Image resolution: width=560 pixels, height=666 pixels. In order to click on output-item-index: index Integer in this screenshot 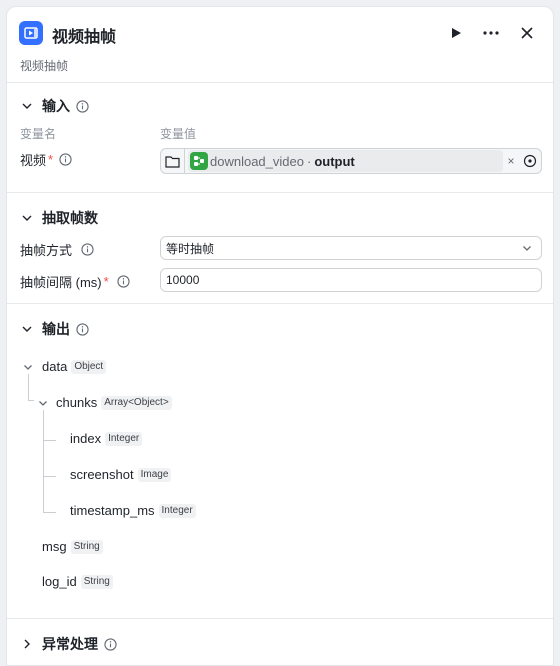, I will do `click(106, 438)`.